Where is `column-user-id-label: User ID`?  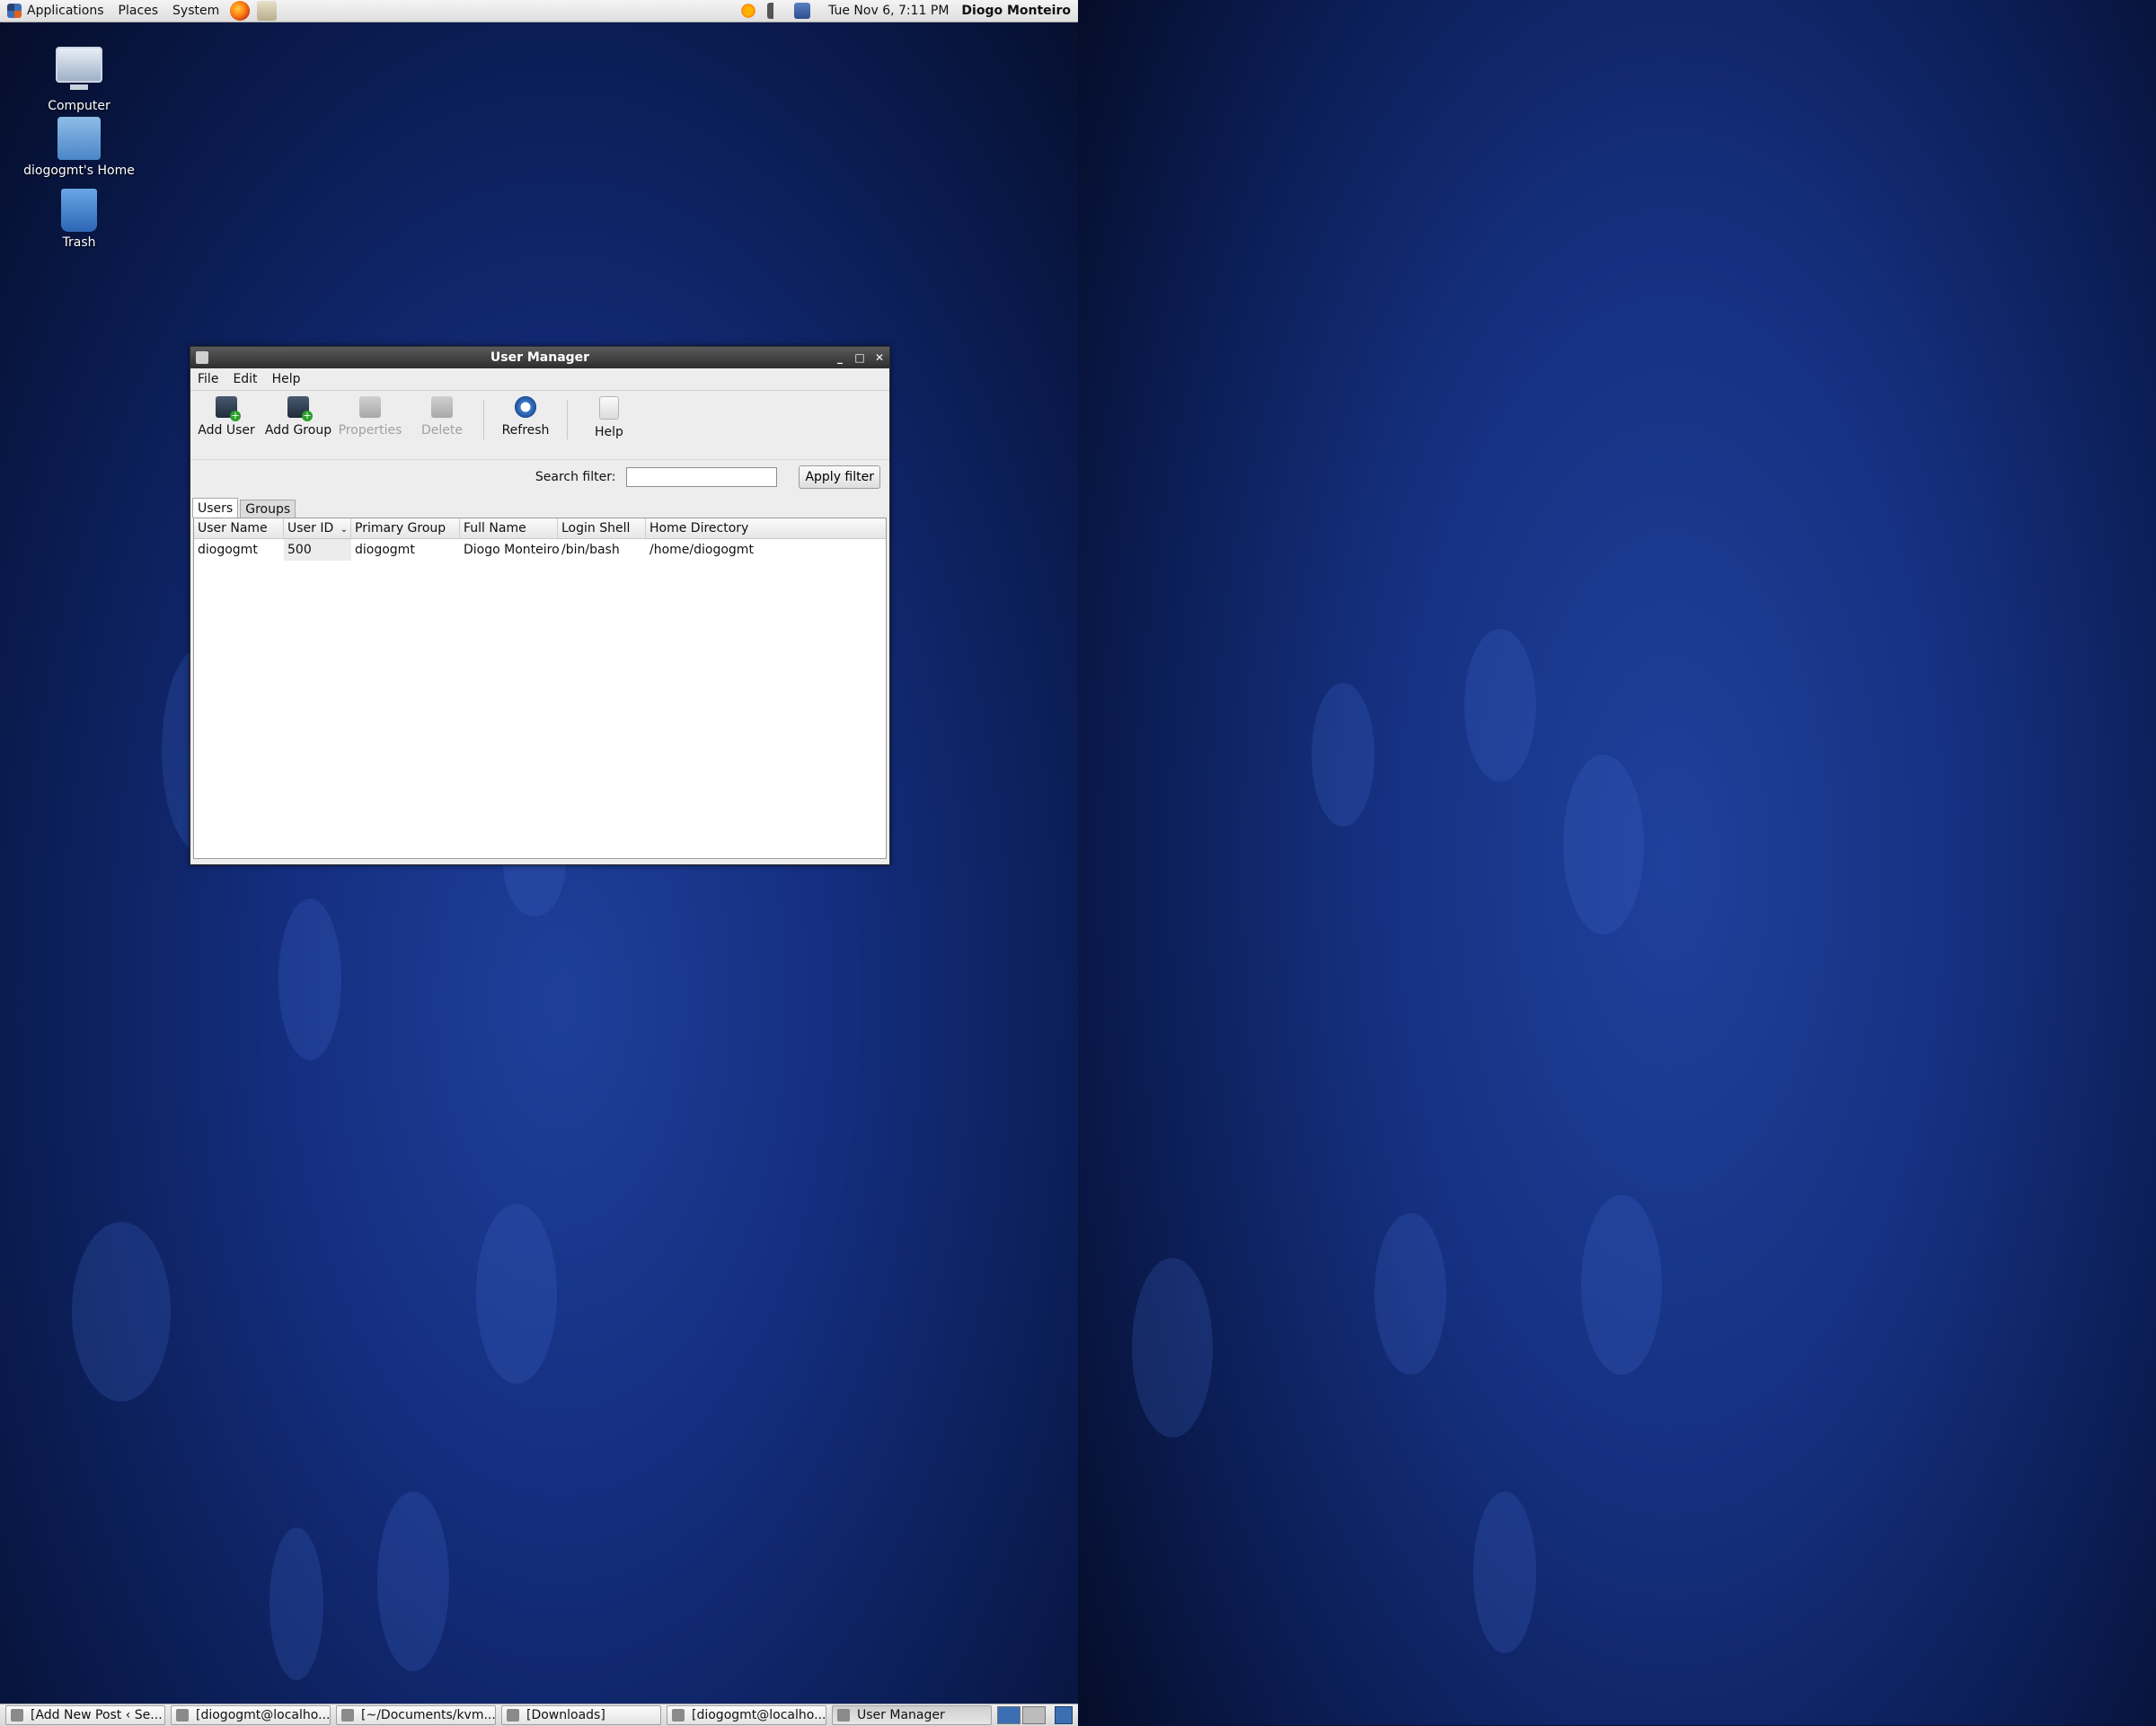
column-user-id-label: User ID is located at coordinates (310, 528).